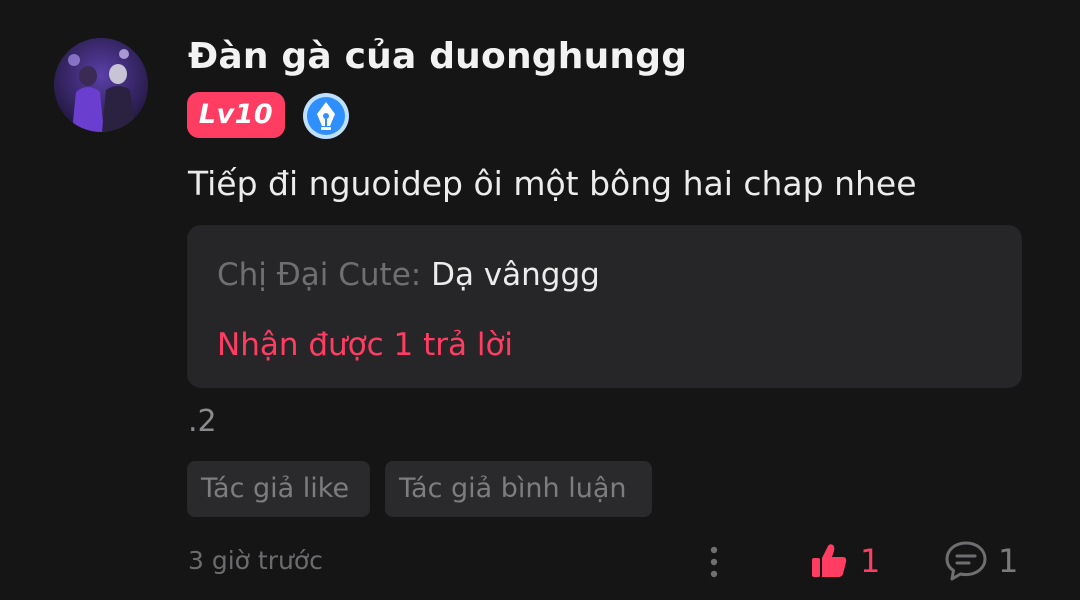 The height and width of the screenshot is (600, 1080). I want to click on reply-line: Chị Đại Cute: Dạ vânggg, so click(408, 275).